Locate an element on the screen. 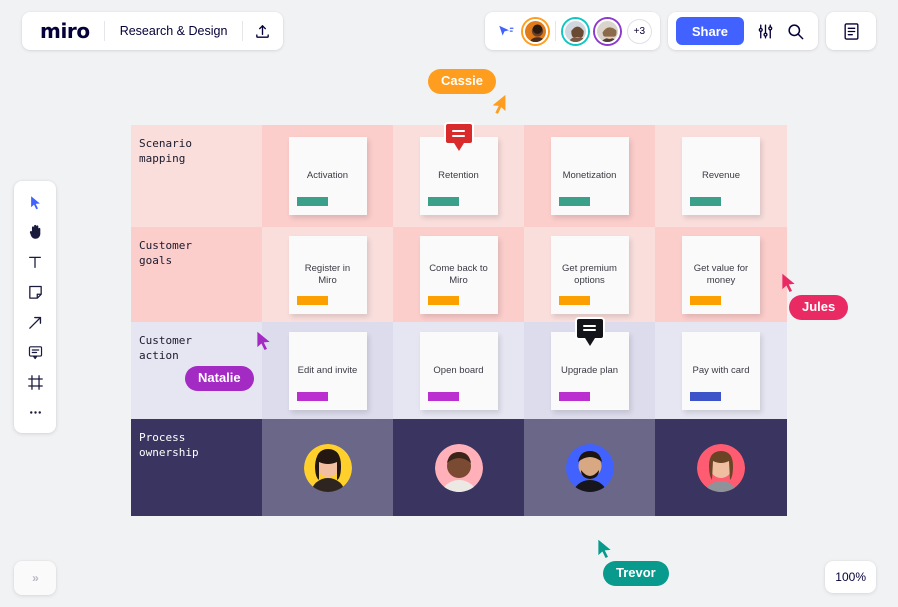 The width and height of the screenshot is (898, 607). divider is located at coordinates (555, 31).